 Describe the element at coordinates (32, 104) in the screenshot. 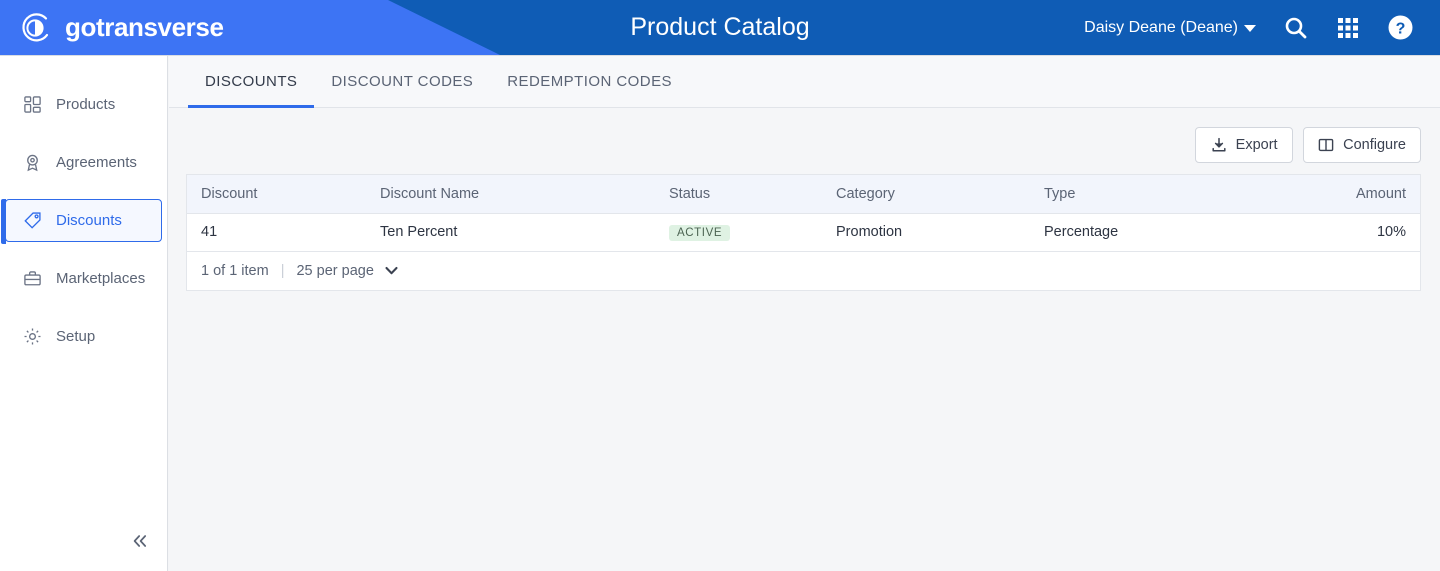

I see `products-grid-icon` at that location.